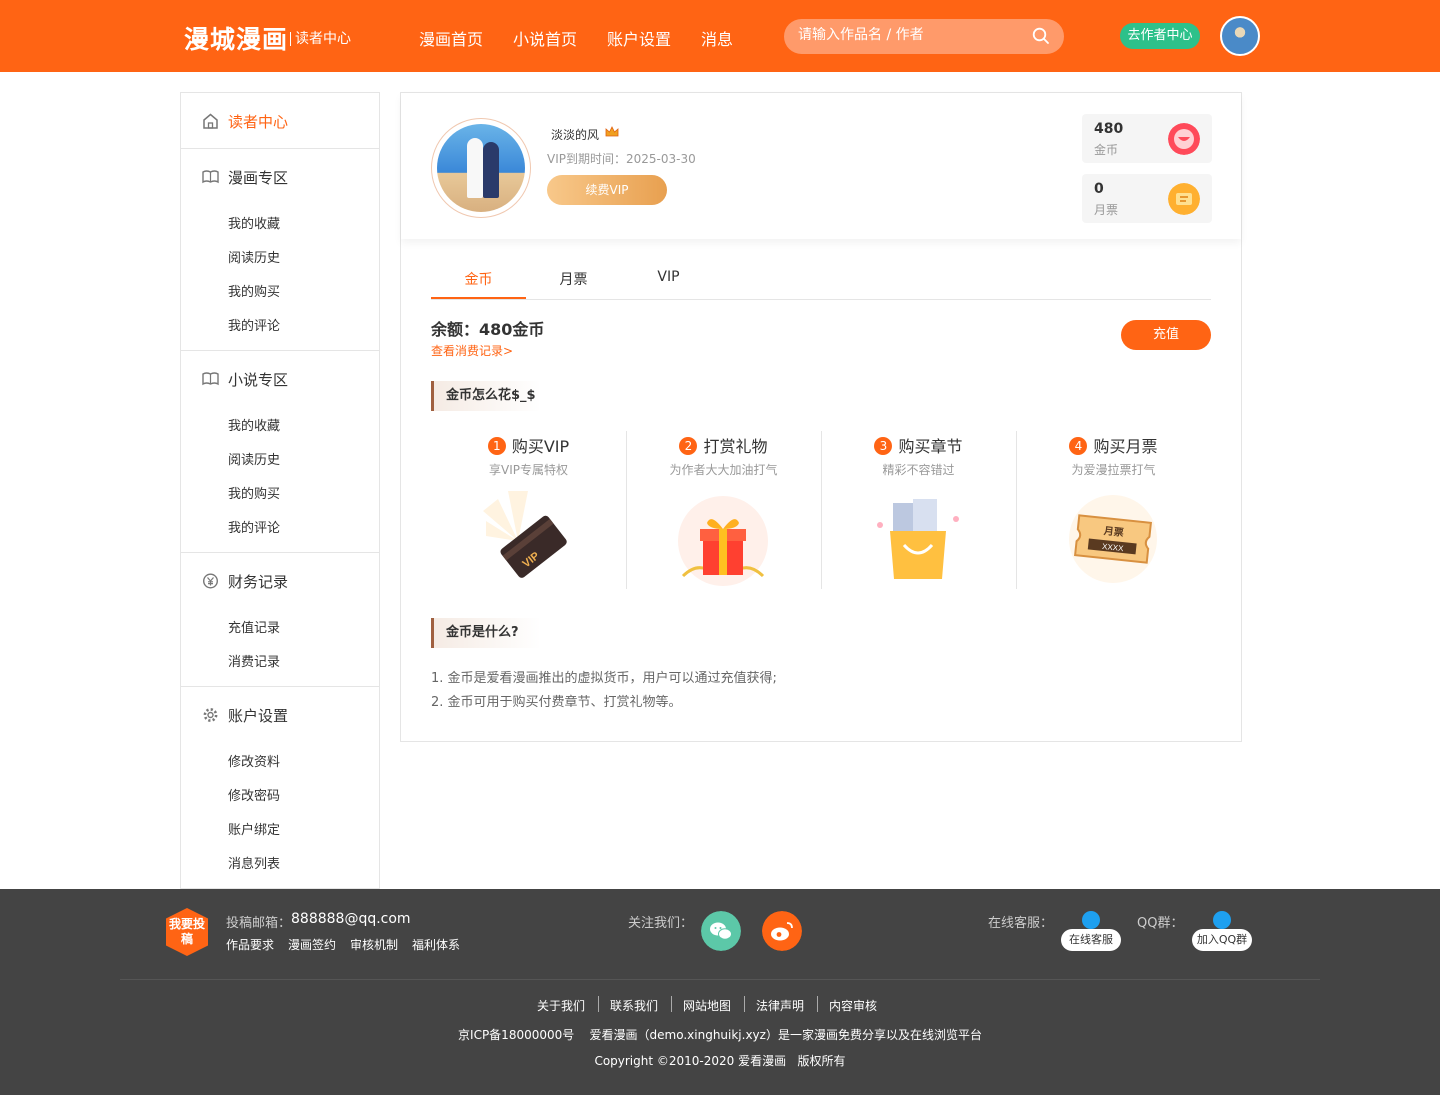  I want to click on copyright: Copyright ©2010-2020 爱看漫画 版权所有, so click(720, 1061).